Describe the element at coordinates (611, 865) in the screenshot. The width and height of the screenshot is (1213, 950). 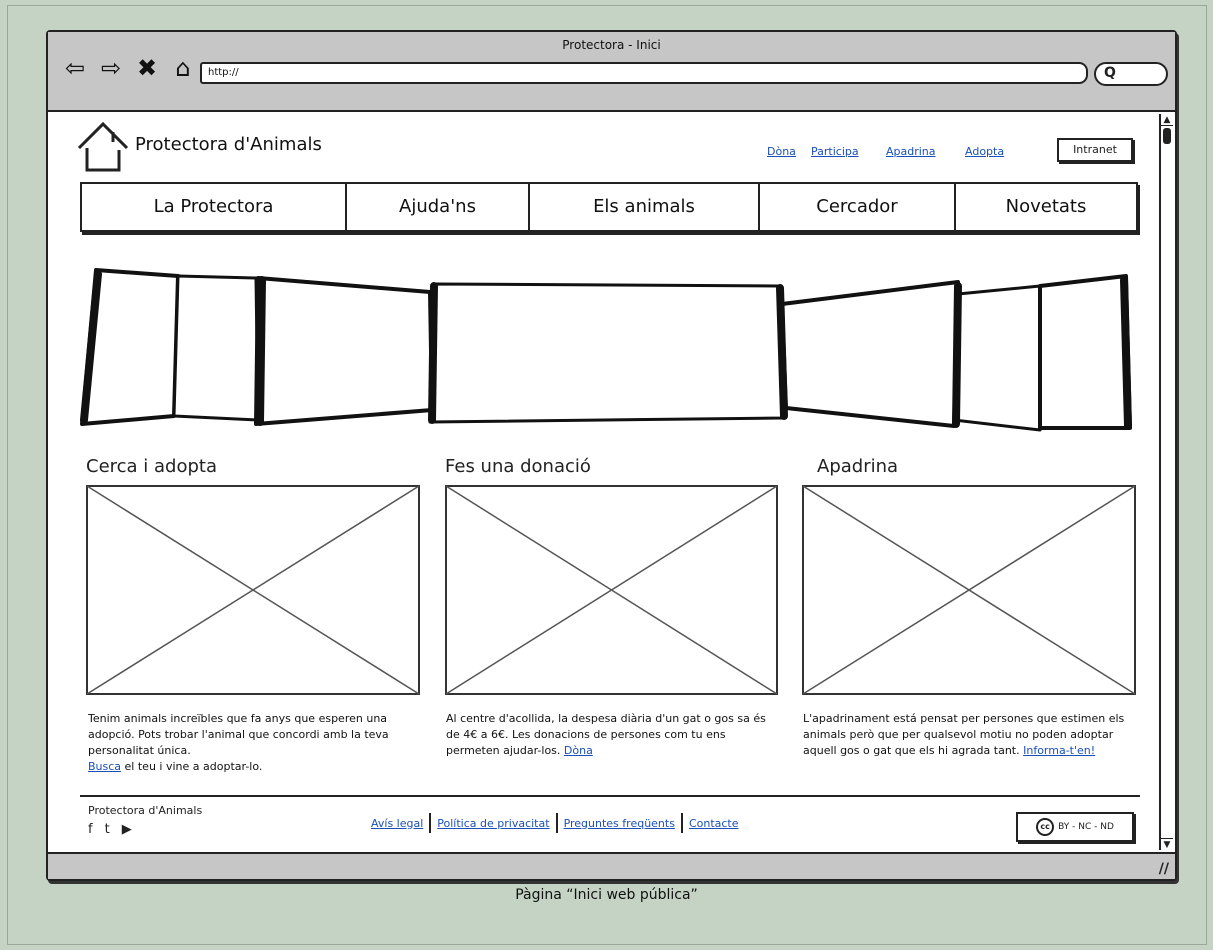
I see `status-bar: //` at that location.